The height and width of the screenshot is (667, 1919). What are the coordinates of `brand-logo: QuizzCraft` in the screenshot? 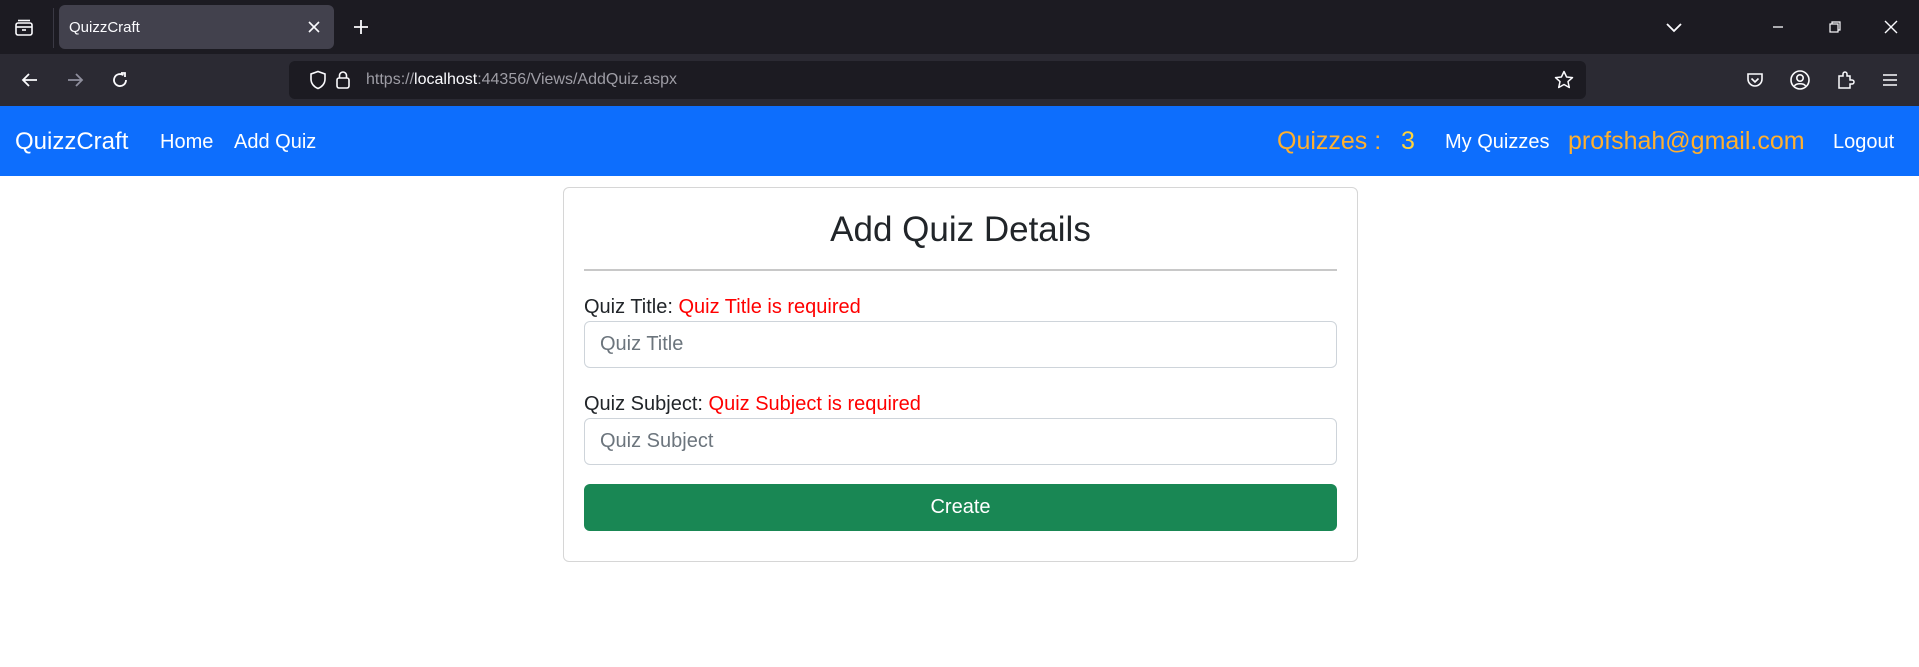 It's located at (71, 142).